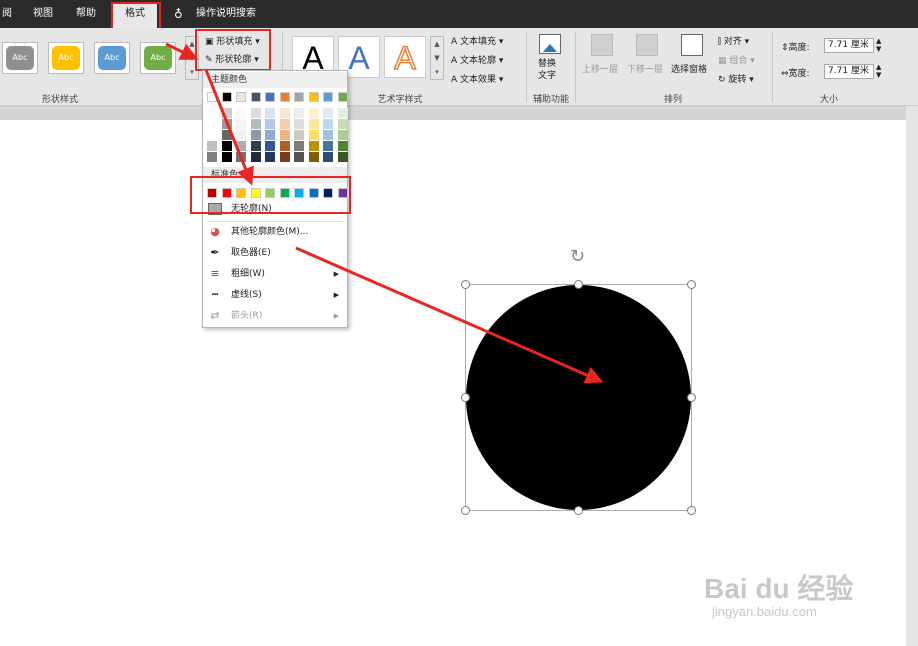 This screenshot has width=918, height=646. What do you see at coordinates (878, 71) in the screenshot?
I see `width-spinner: ▲ ▼` at bounding box center [878, 71].